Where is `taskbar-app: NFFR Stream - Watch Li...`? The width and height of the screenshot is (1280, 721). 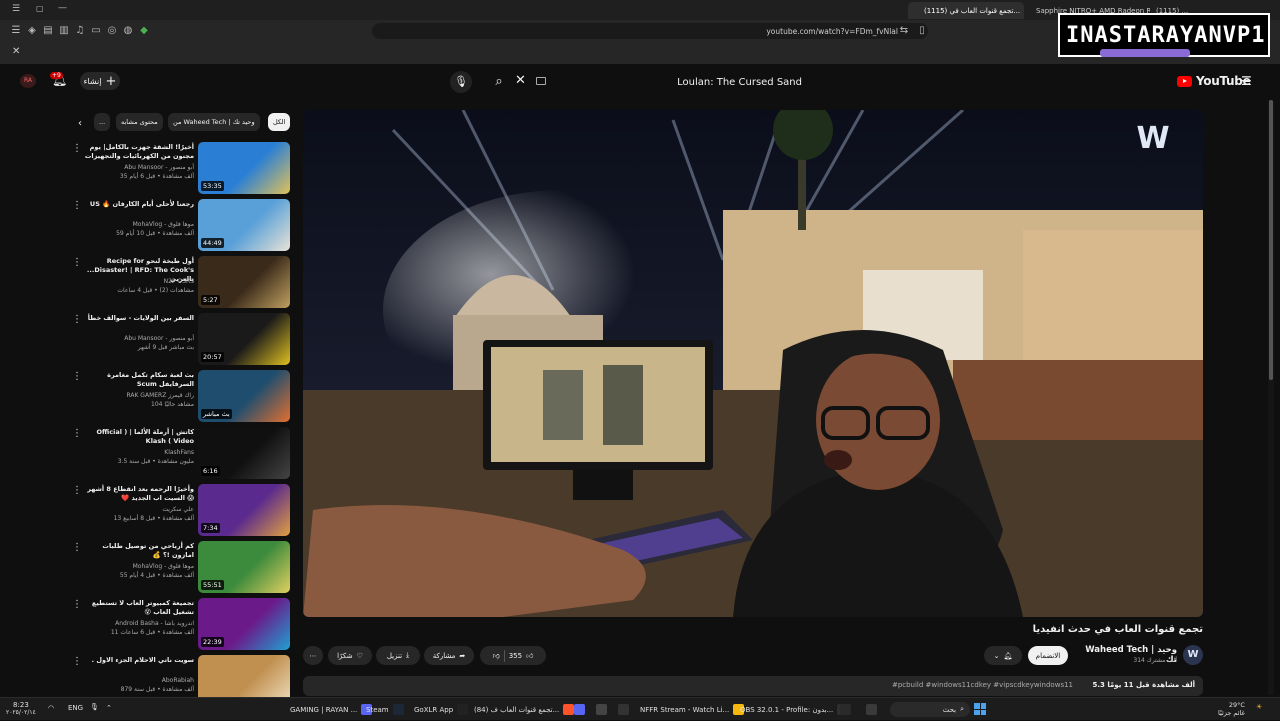 taskbar-app: NFFR Stream - Watch Li... is located at coordinates (692, 709).